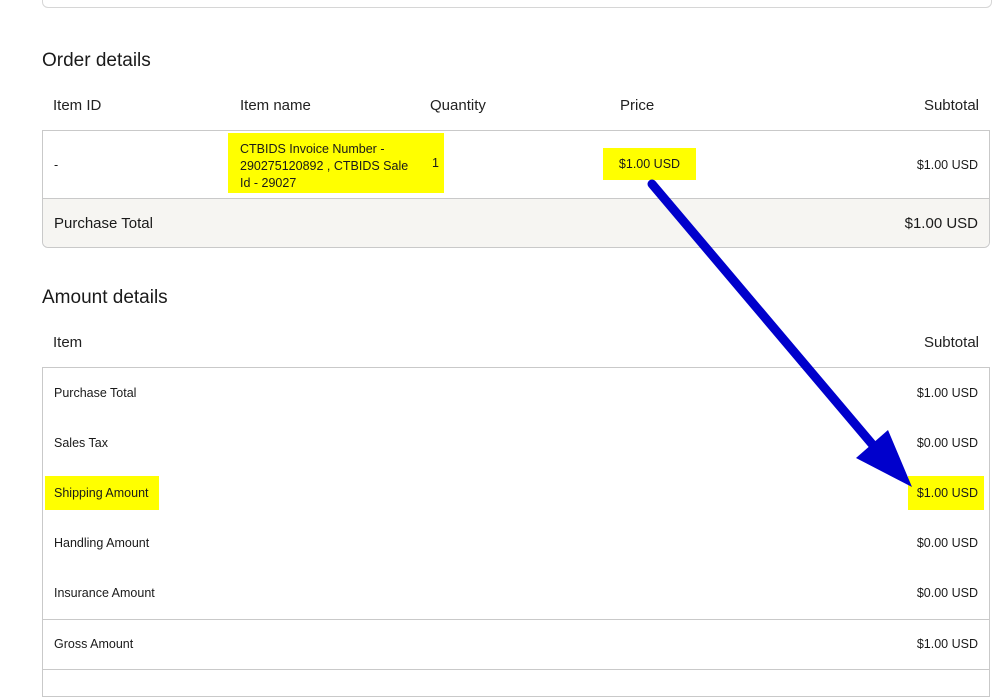  Describe the element at coordinates (102, 493) in the screenshot. I see `amount-row-label: Shipping Amount` at that location.